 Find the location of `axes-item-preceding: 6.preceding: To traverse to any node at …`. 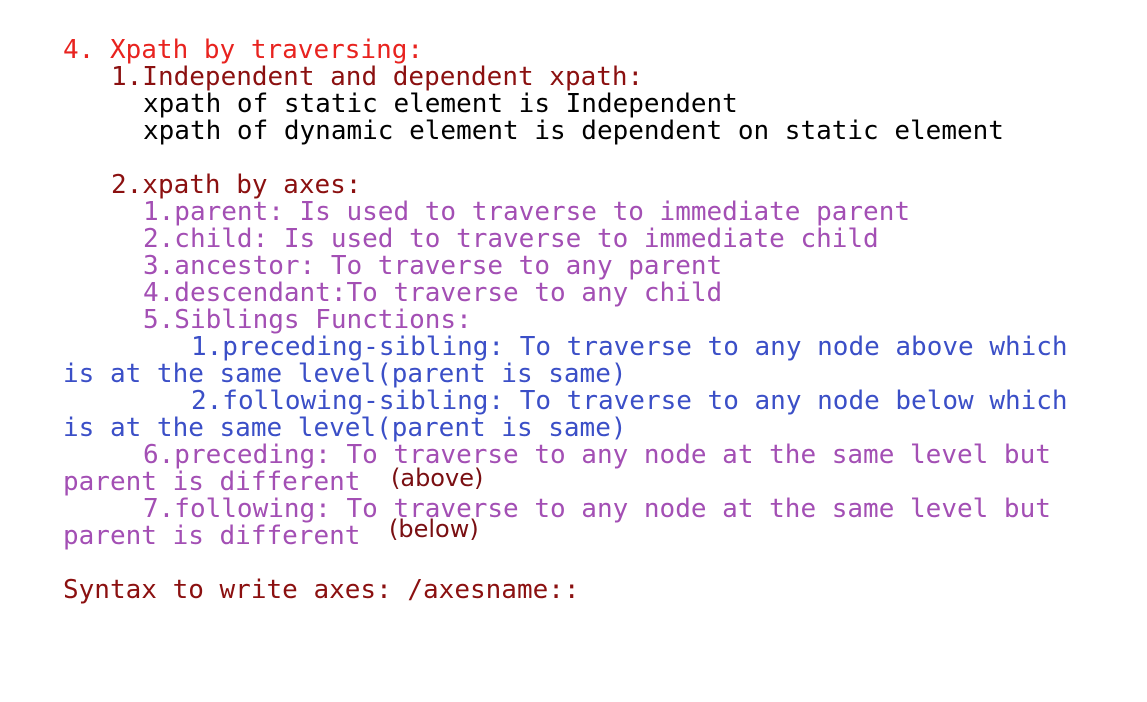

axes-item-preceding: 6.preceding: To traverse to any node at … is located at coordinates (597, 455).